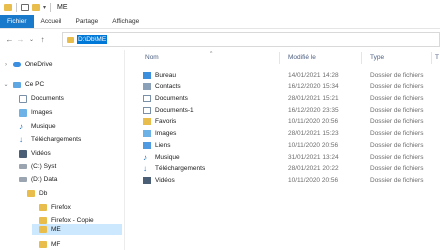  Describe the element at coordinates (152, 57) in the screenshot. I see `column-header-name: Nom` at that location.